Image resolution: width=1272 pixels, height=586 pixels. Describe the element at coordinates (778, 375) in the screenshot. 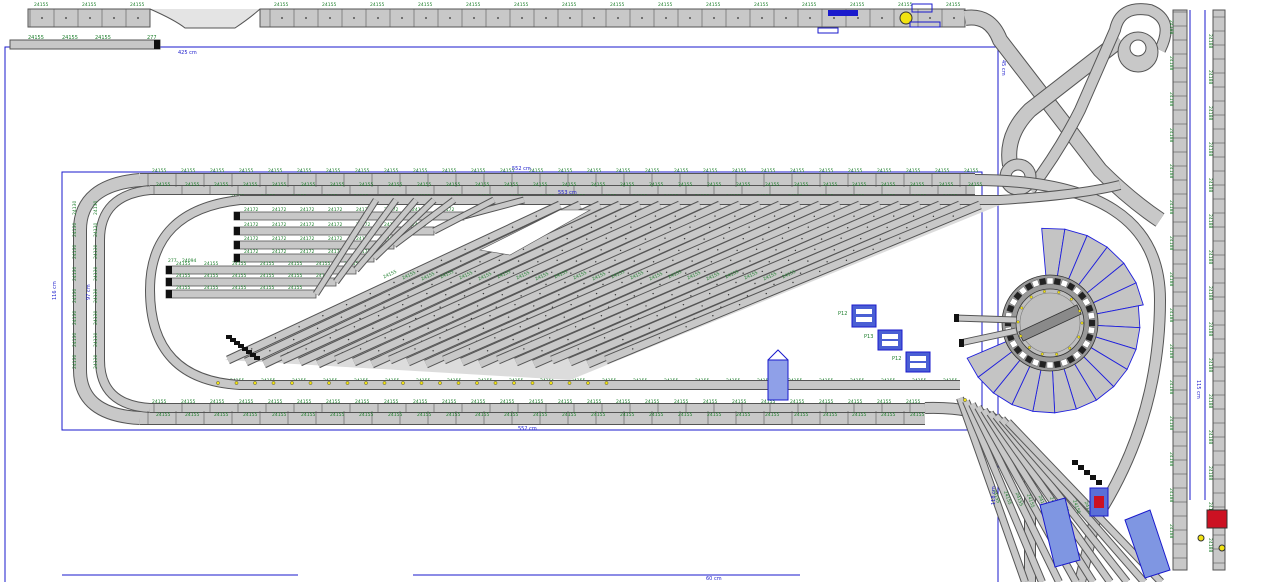

I see `loco-shed-building` at that location.